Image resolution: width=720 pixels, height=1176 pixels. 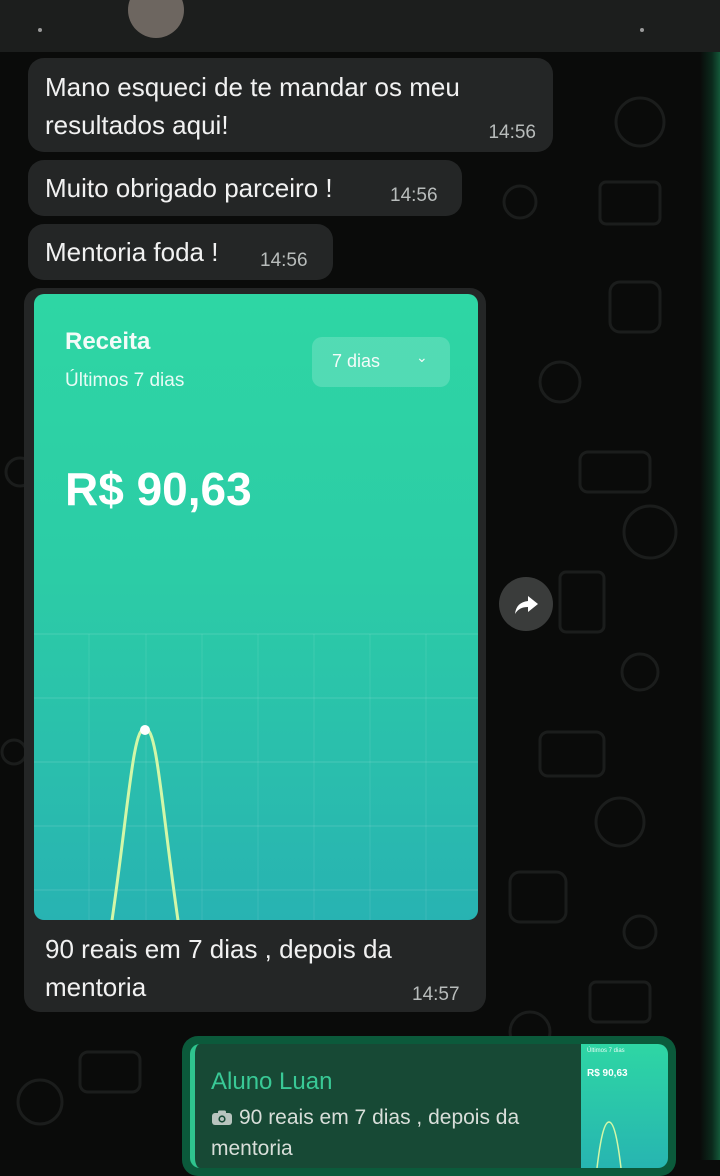 What do you see at coordinates (710, 606) in the screenshot?
I see `right-edge-glow` at bounding box center [710, 606].